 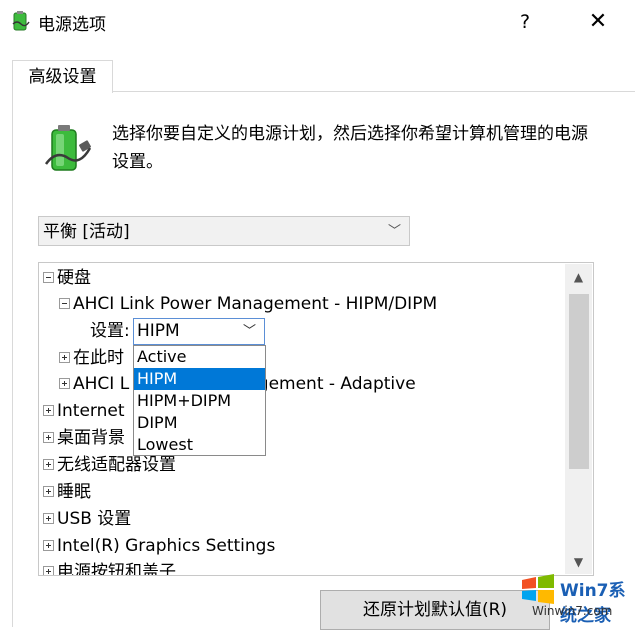 What do you see at coordinates (435, 610) in the screenshot?
I see `restore-plan-defaults-button: 还原计划默认值(R)` at bounding box center [435, 610].